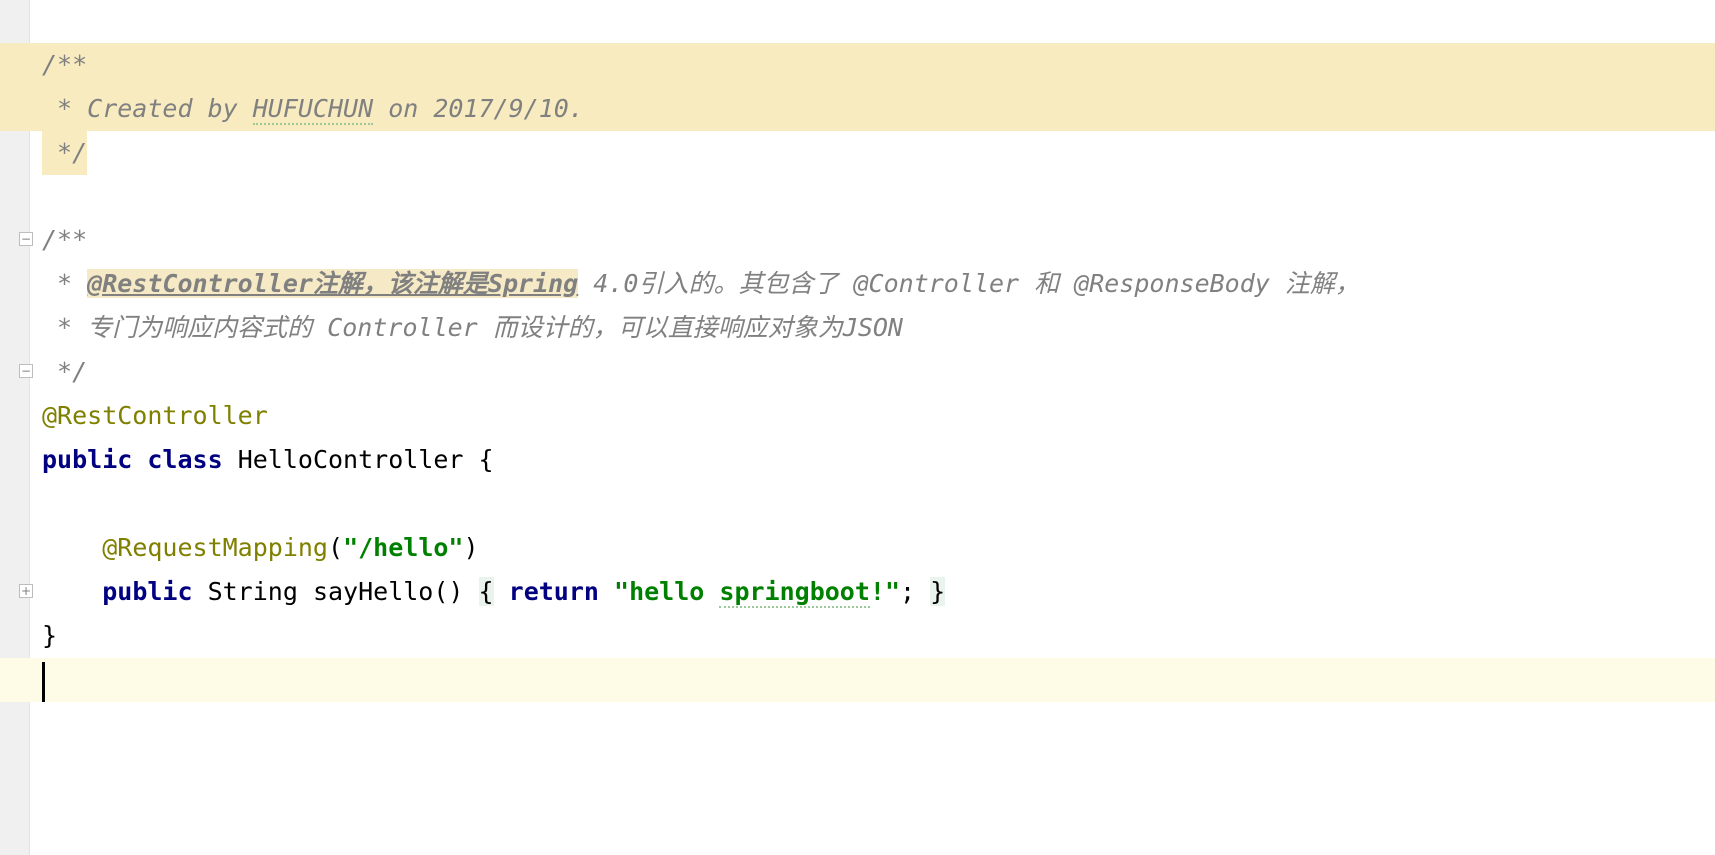 This screenshot has height=855, width=1715. What do you see at coordinates (336, 547) in the screenshot?
I see `method-annotation-open: (` at bounding box center [336, 547].